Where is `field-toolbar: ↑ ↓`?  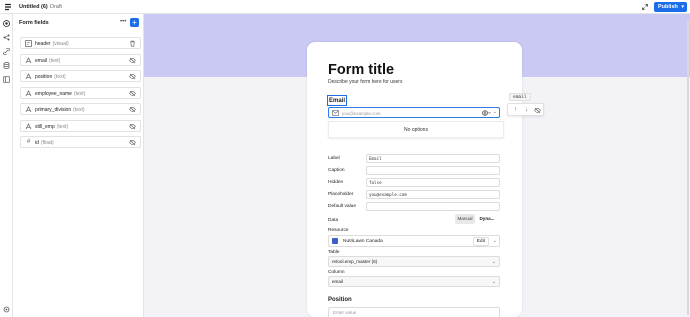 field-toolbar: ↑ ↓ is located at coordinates (525, 109).